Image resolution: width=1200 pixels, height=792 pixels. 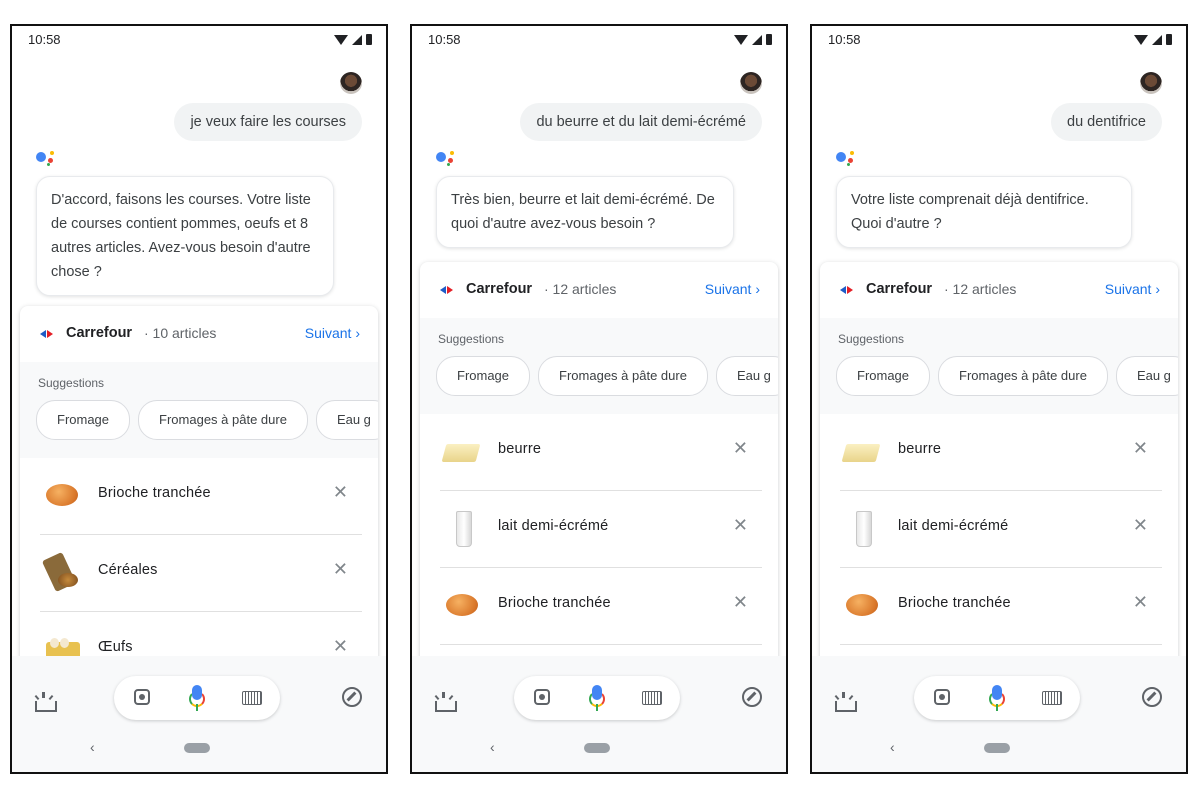 What do you see at coordinates (268, 122) in the screenshot?
I see `user-message: je veux faire les courses` at bounding box center [268, 122].